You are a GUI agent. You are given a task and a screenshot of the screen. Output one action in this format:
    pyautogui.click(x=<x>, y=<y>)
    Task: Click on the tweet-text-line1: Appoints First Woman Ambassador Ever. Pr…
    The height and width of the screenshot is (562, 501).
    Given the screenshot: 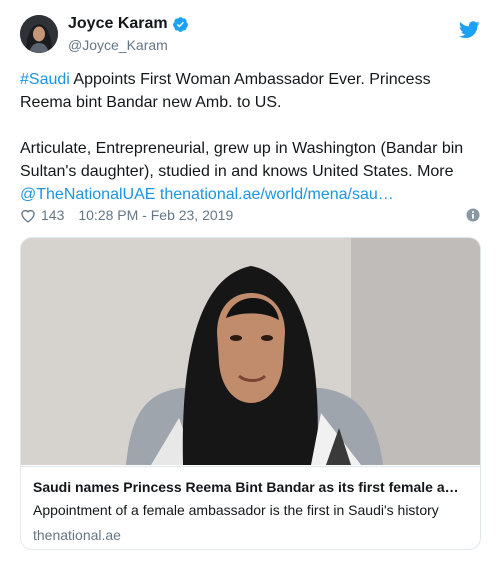 What is the action you would take?
    pyautogui.click(x=225, y=91)
    